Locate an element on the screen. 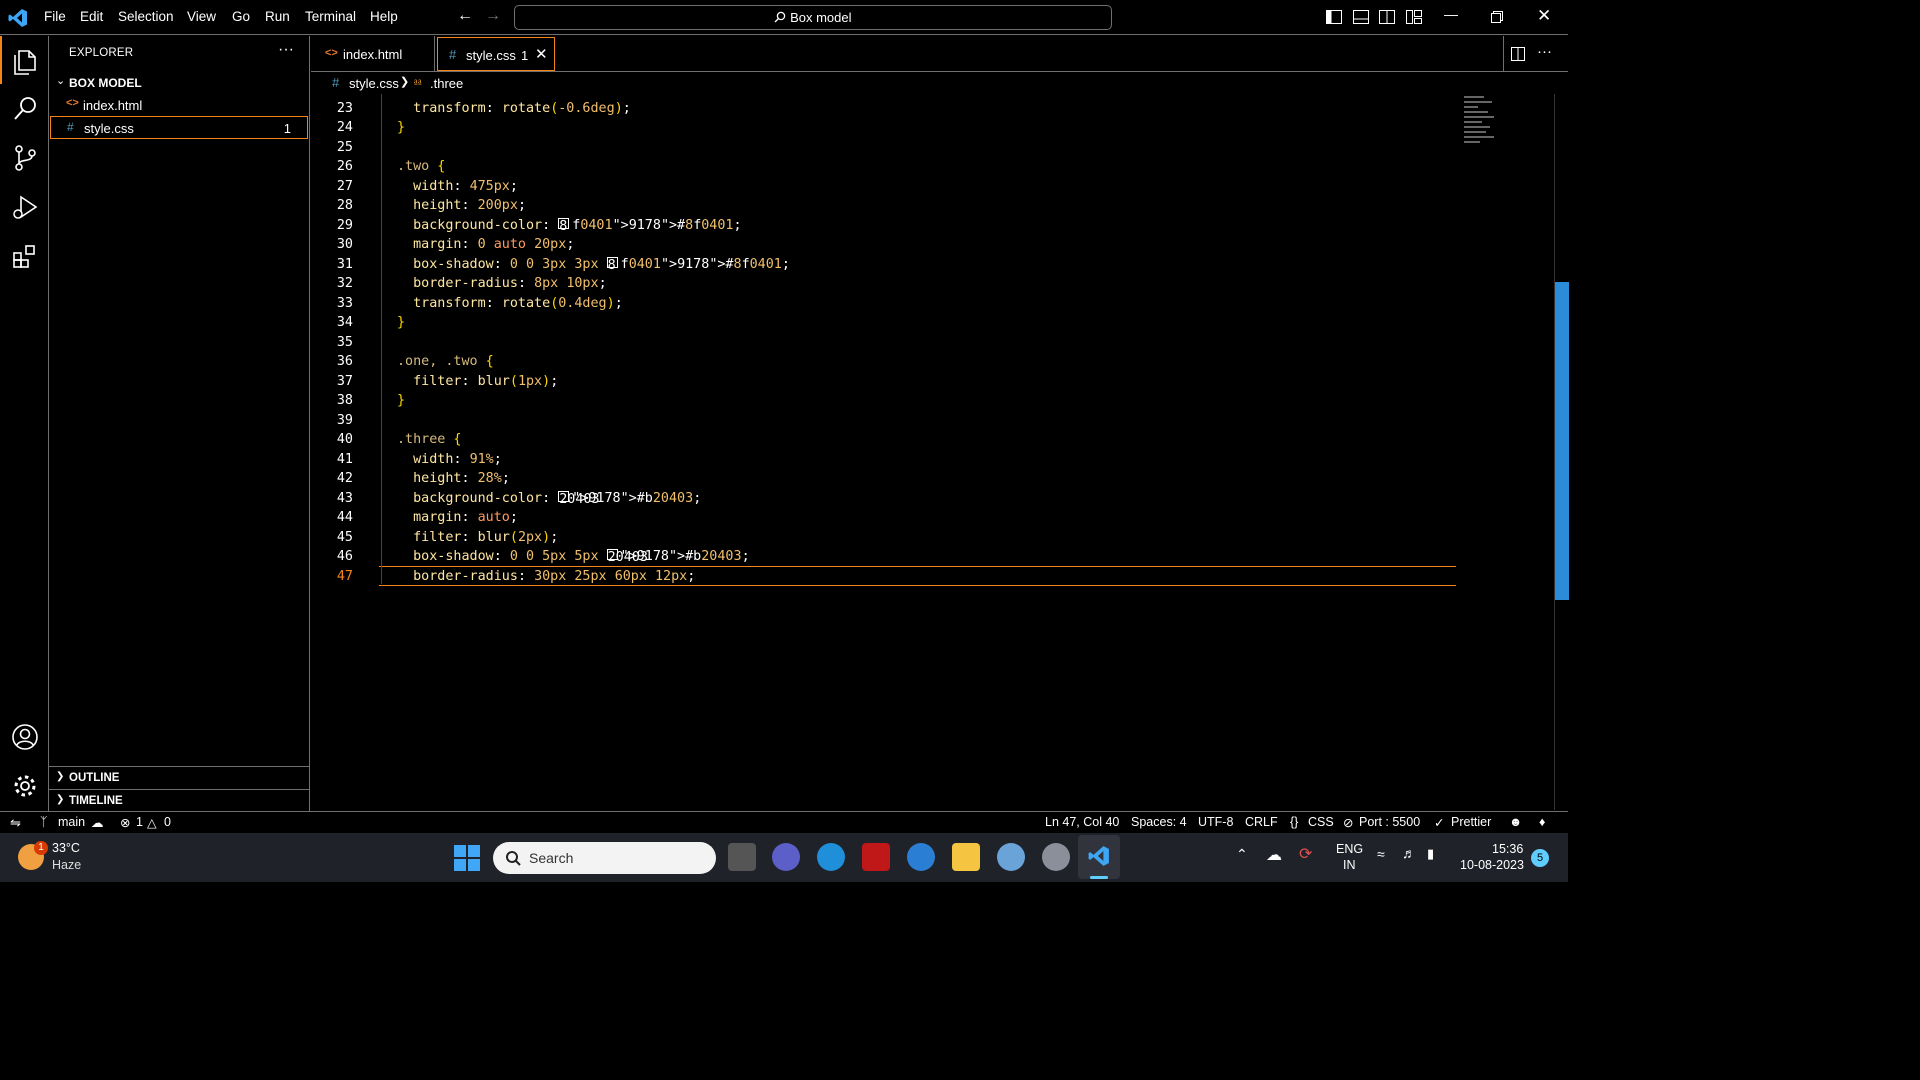 This screenshot has height=1080, width=1920. command-center: Box model is located at coordinates (813, 17).